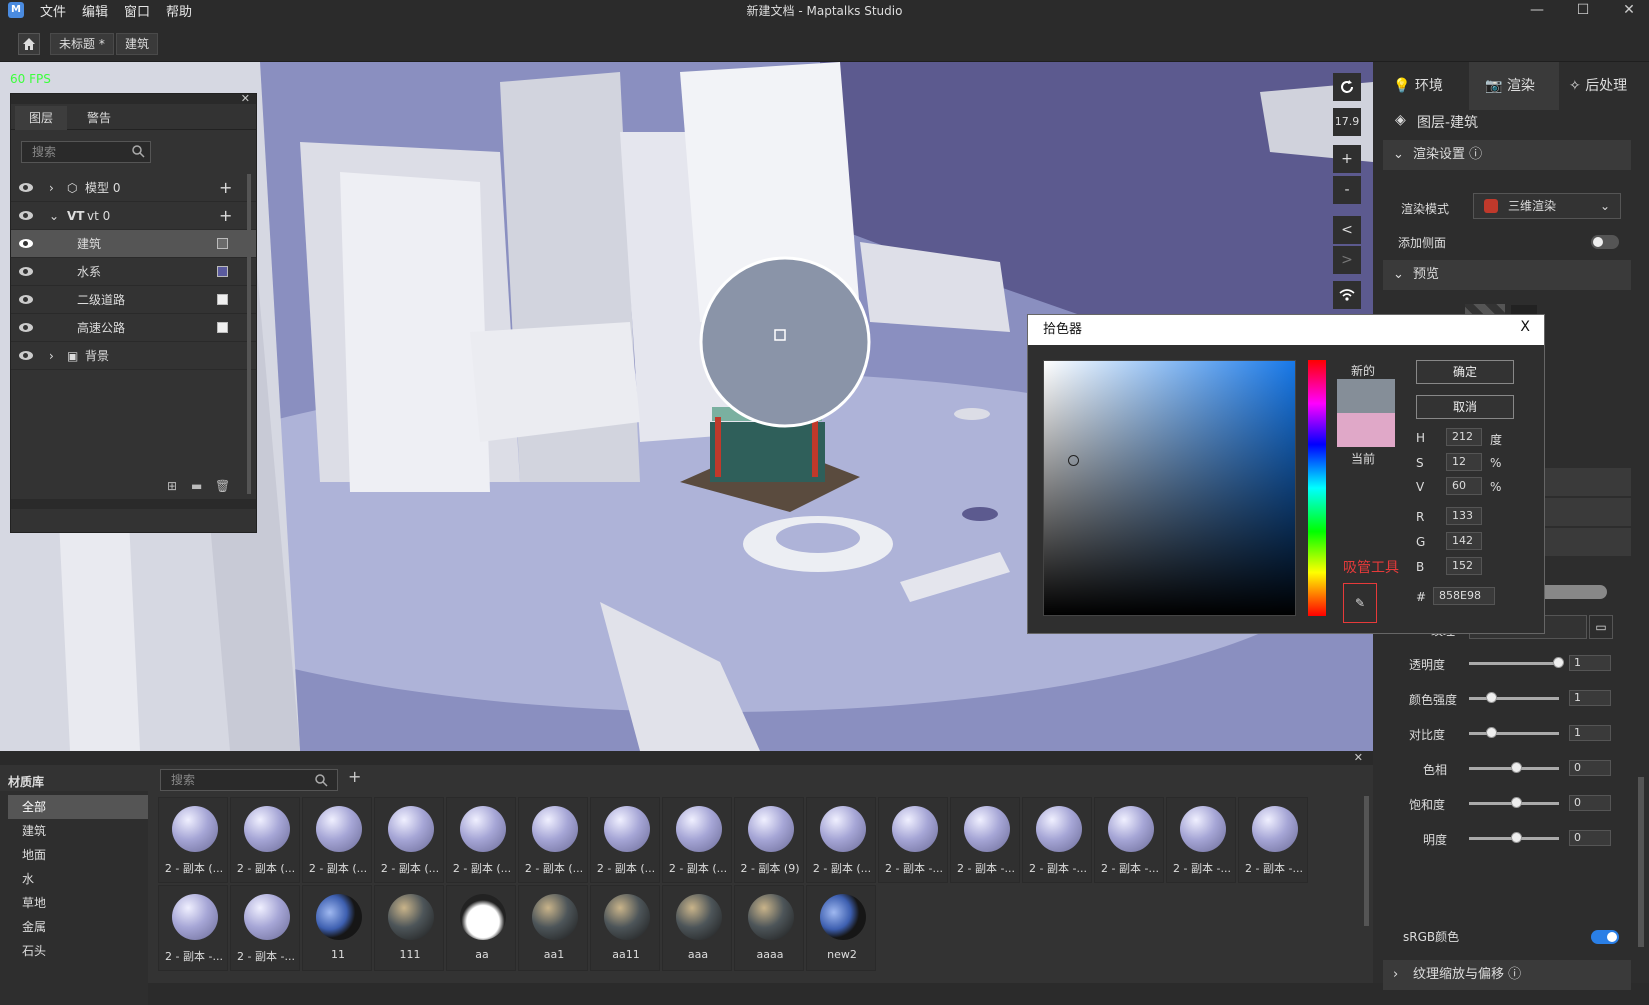  I want to click on layer-scrollbar, so click(249, 334).